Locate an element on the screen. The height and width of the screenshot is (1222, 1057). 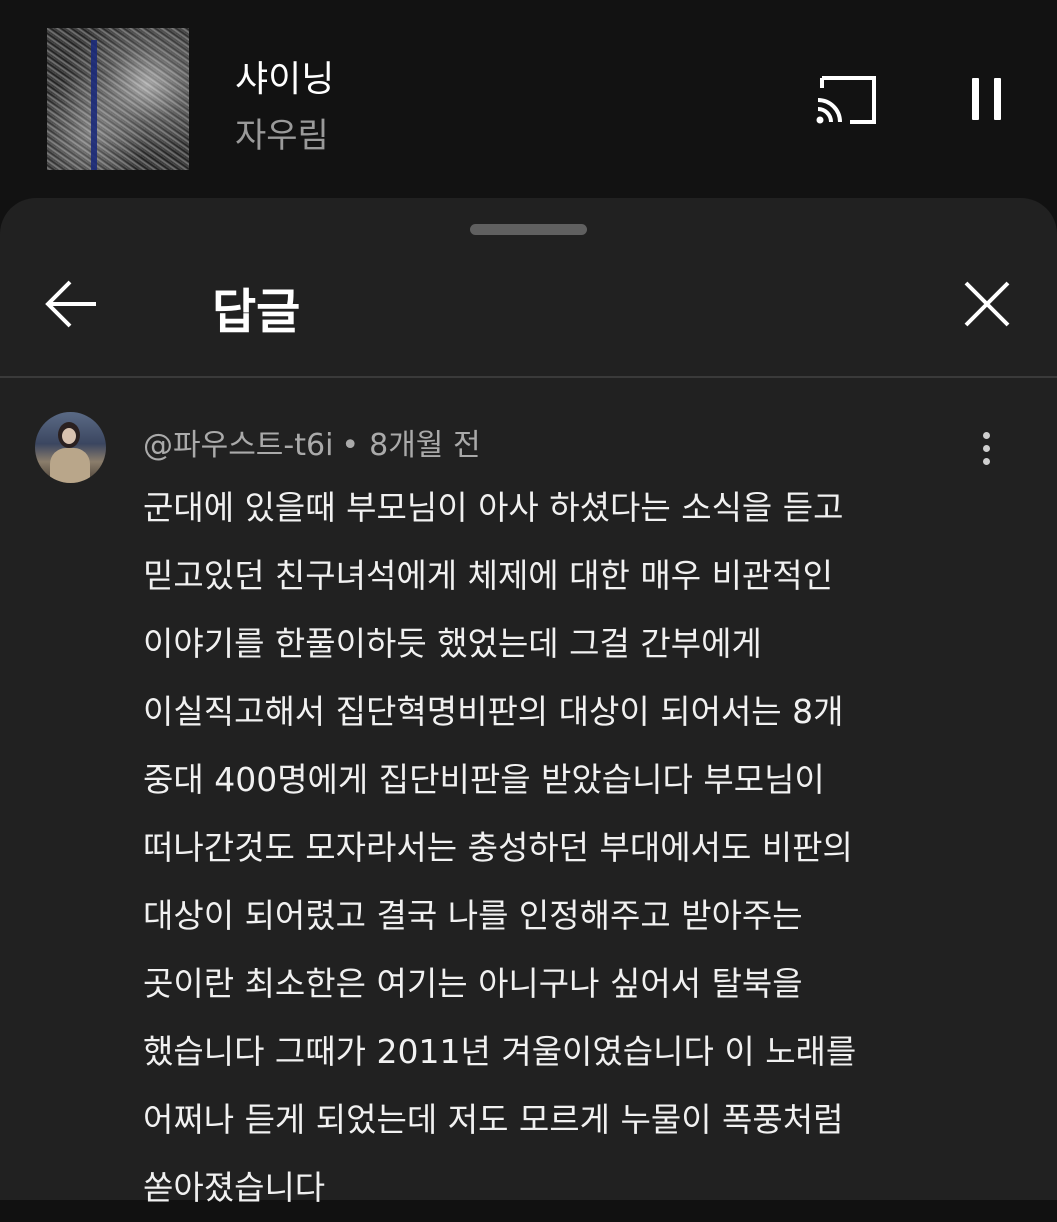
back-button is located at coordinates (72, 304).